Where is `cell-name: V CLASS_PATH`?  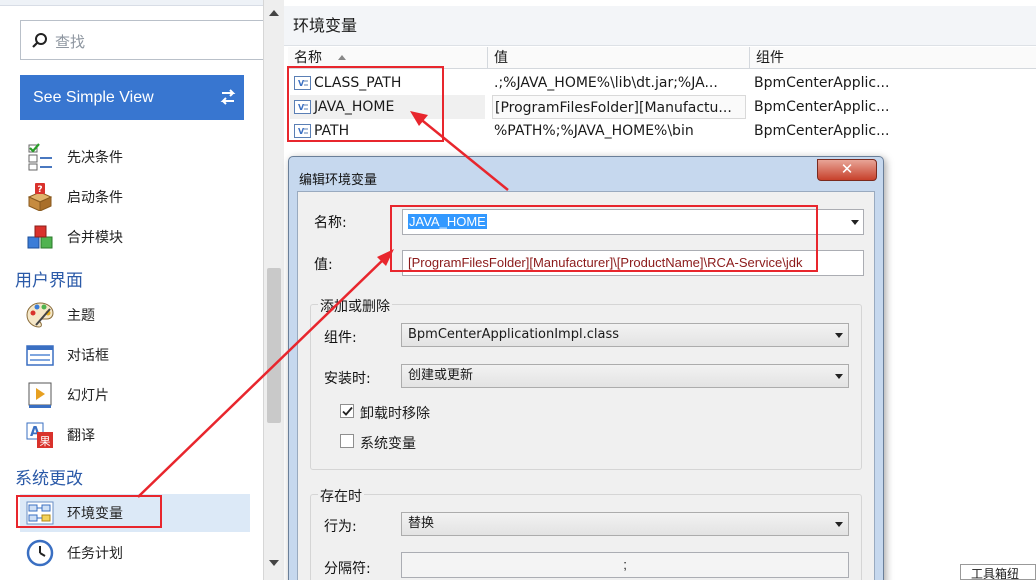 cell-name: V CLASS_PATH is located at coordinates (387, 83).